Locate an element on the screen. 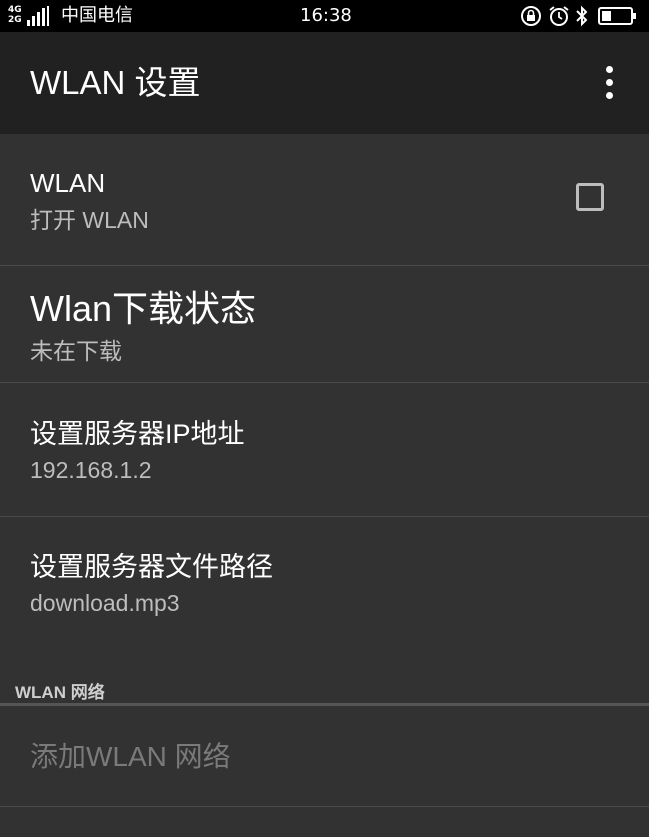 The width and height of the screenshot is (649, 837). status-bar: 4G 2G 中国电信 16:38 is located at coordinates (324, 16).